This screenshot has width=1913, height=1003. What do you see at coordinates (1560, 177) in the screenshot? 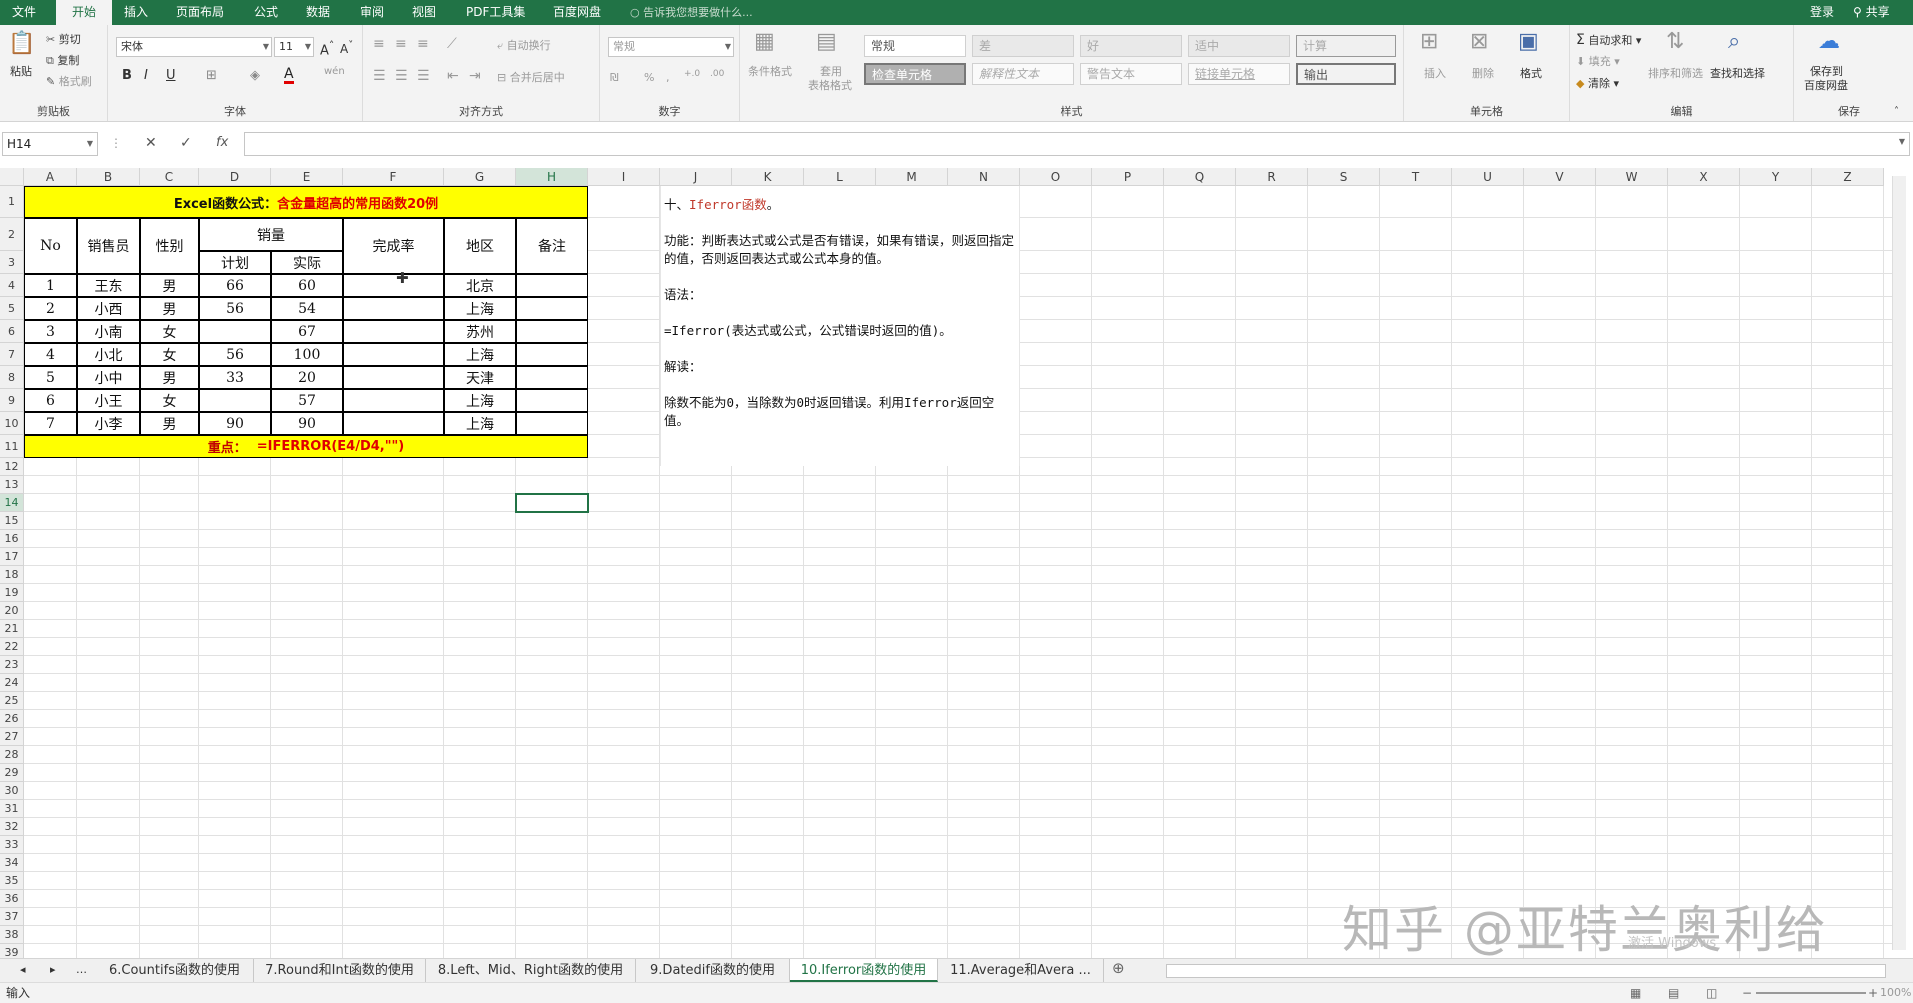
I see `column-header-V: V` at bounding box center [1560, 177].